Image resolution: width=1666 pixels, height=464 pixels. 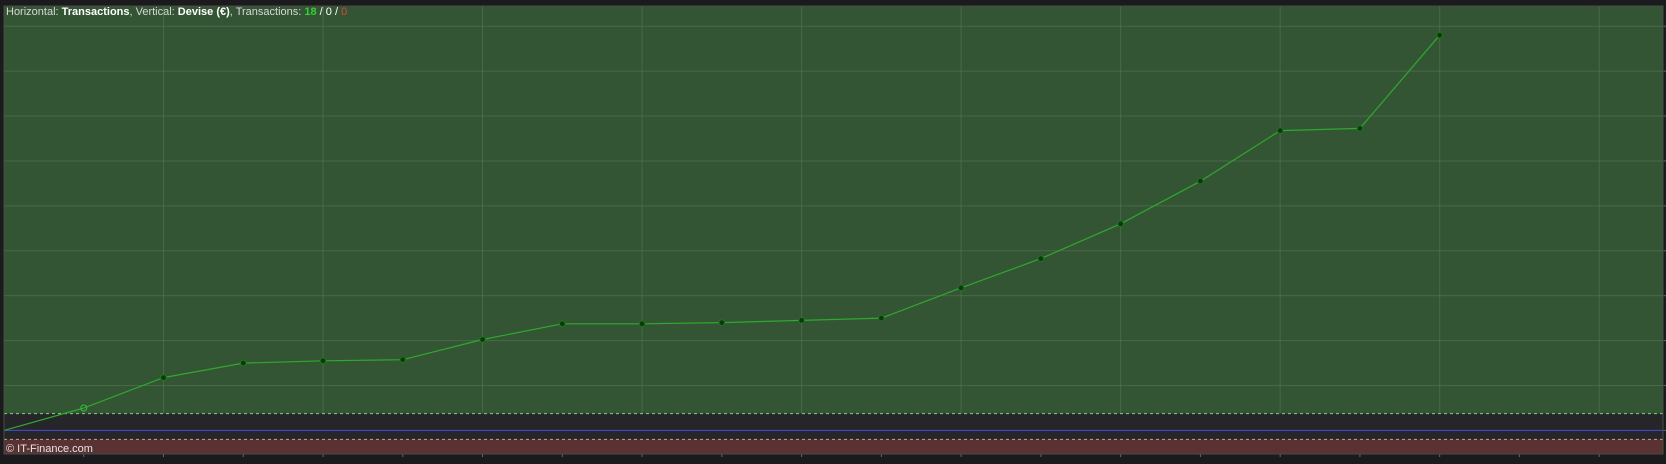 I want to click on copyright-footer: © IT-Finance.com, so click(x=49, y=449).